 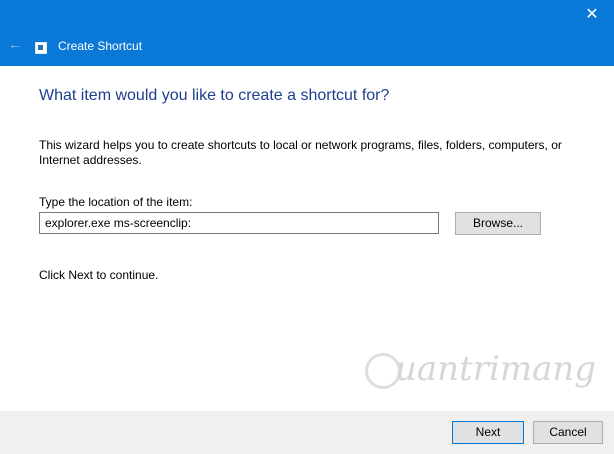 What do you see at coordinates (307, 432) in the screenshot?
I see `footer-bar: Next Cancel` at bounding box center [307, 432].